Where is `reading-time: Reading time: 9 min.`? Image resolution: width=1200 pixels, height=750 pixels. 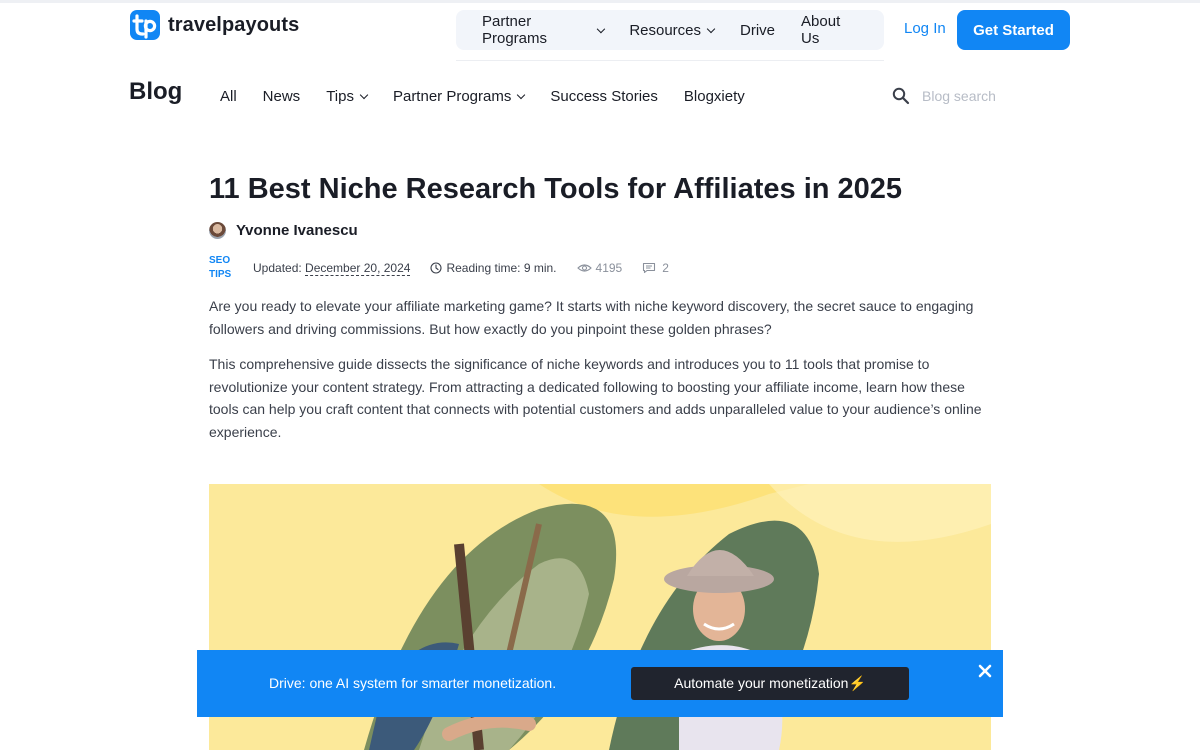
reading-time: Reading time: 9 min. is located at coordinates (493, 268).